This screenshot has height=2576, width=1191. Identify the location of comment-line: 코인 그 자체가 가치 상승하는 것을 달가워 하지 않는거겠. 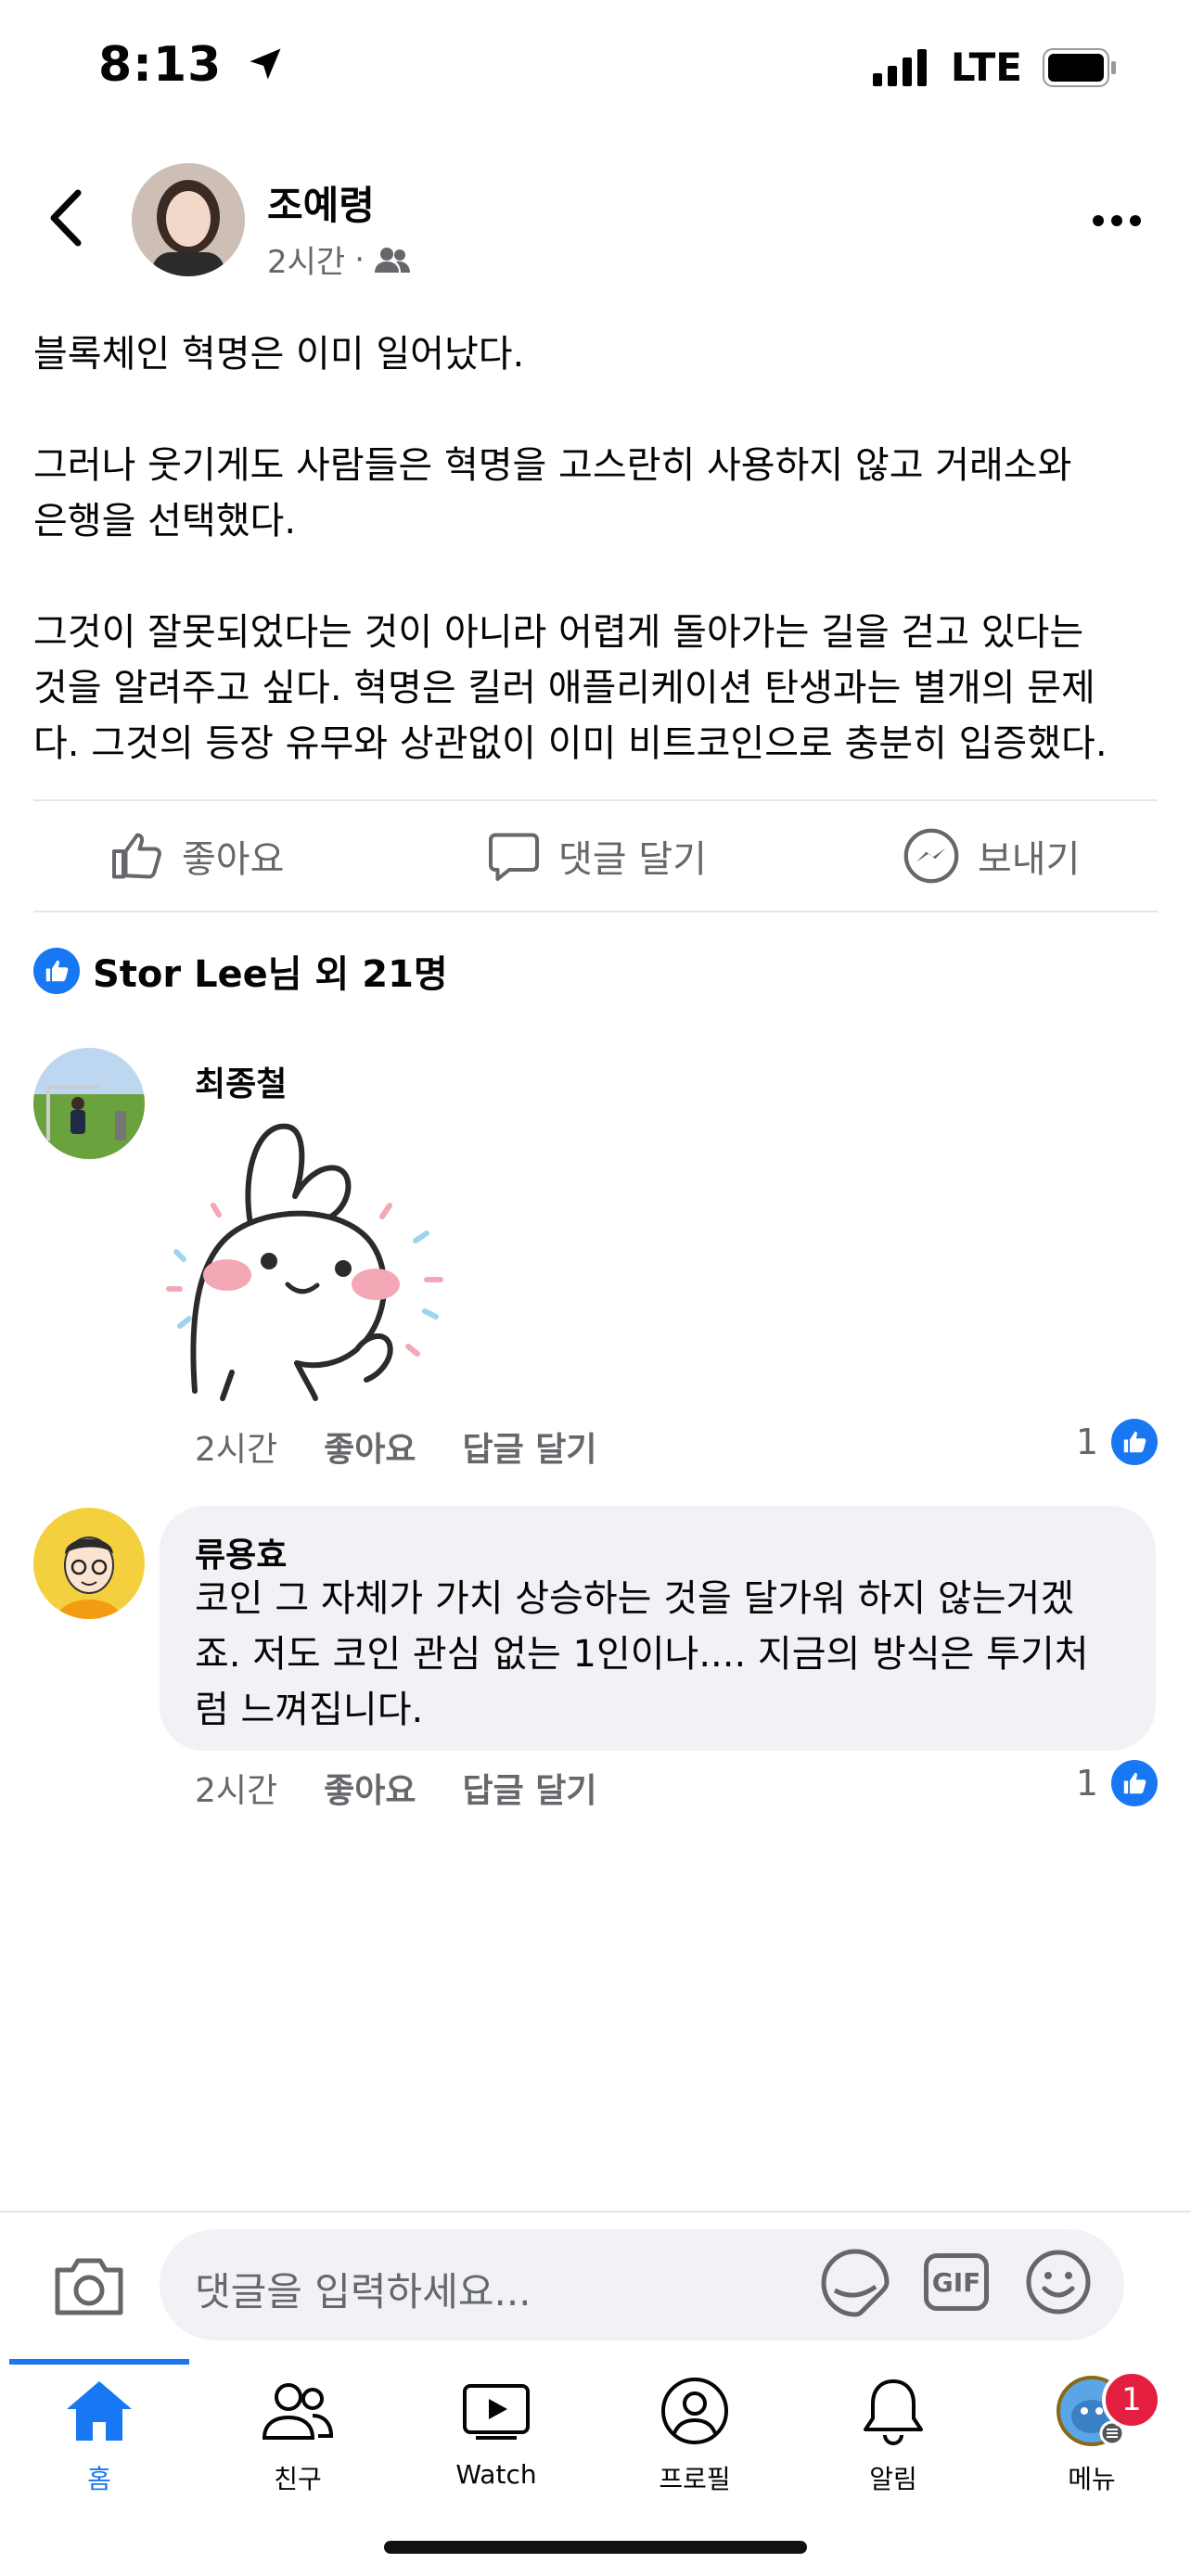
(635, 1599).